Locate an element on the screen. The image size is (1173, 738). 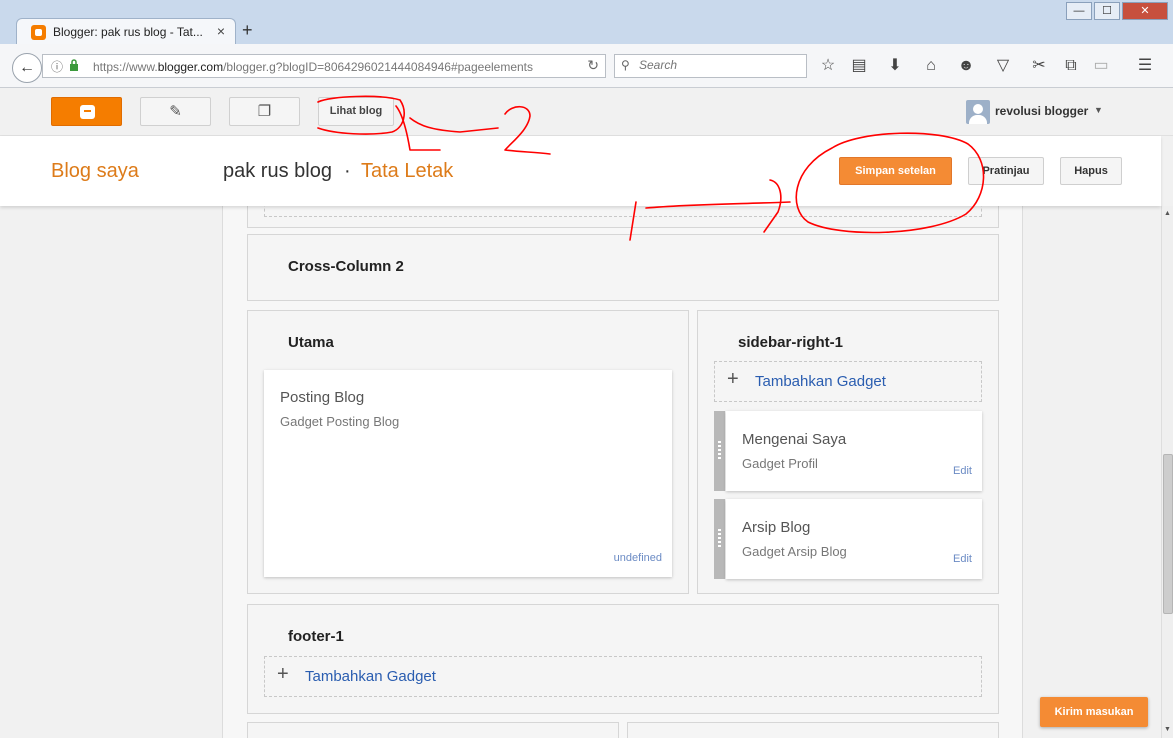
save-settings-button: Simpan setelan is located at coordinates (895, 171).